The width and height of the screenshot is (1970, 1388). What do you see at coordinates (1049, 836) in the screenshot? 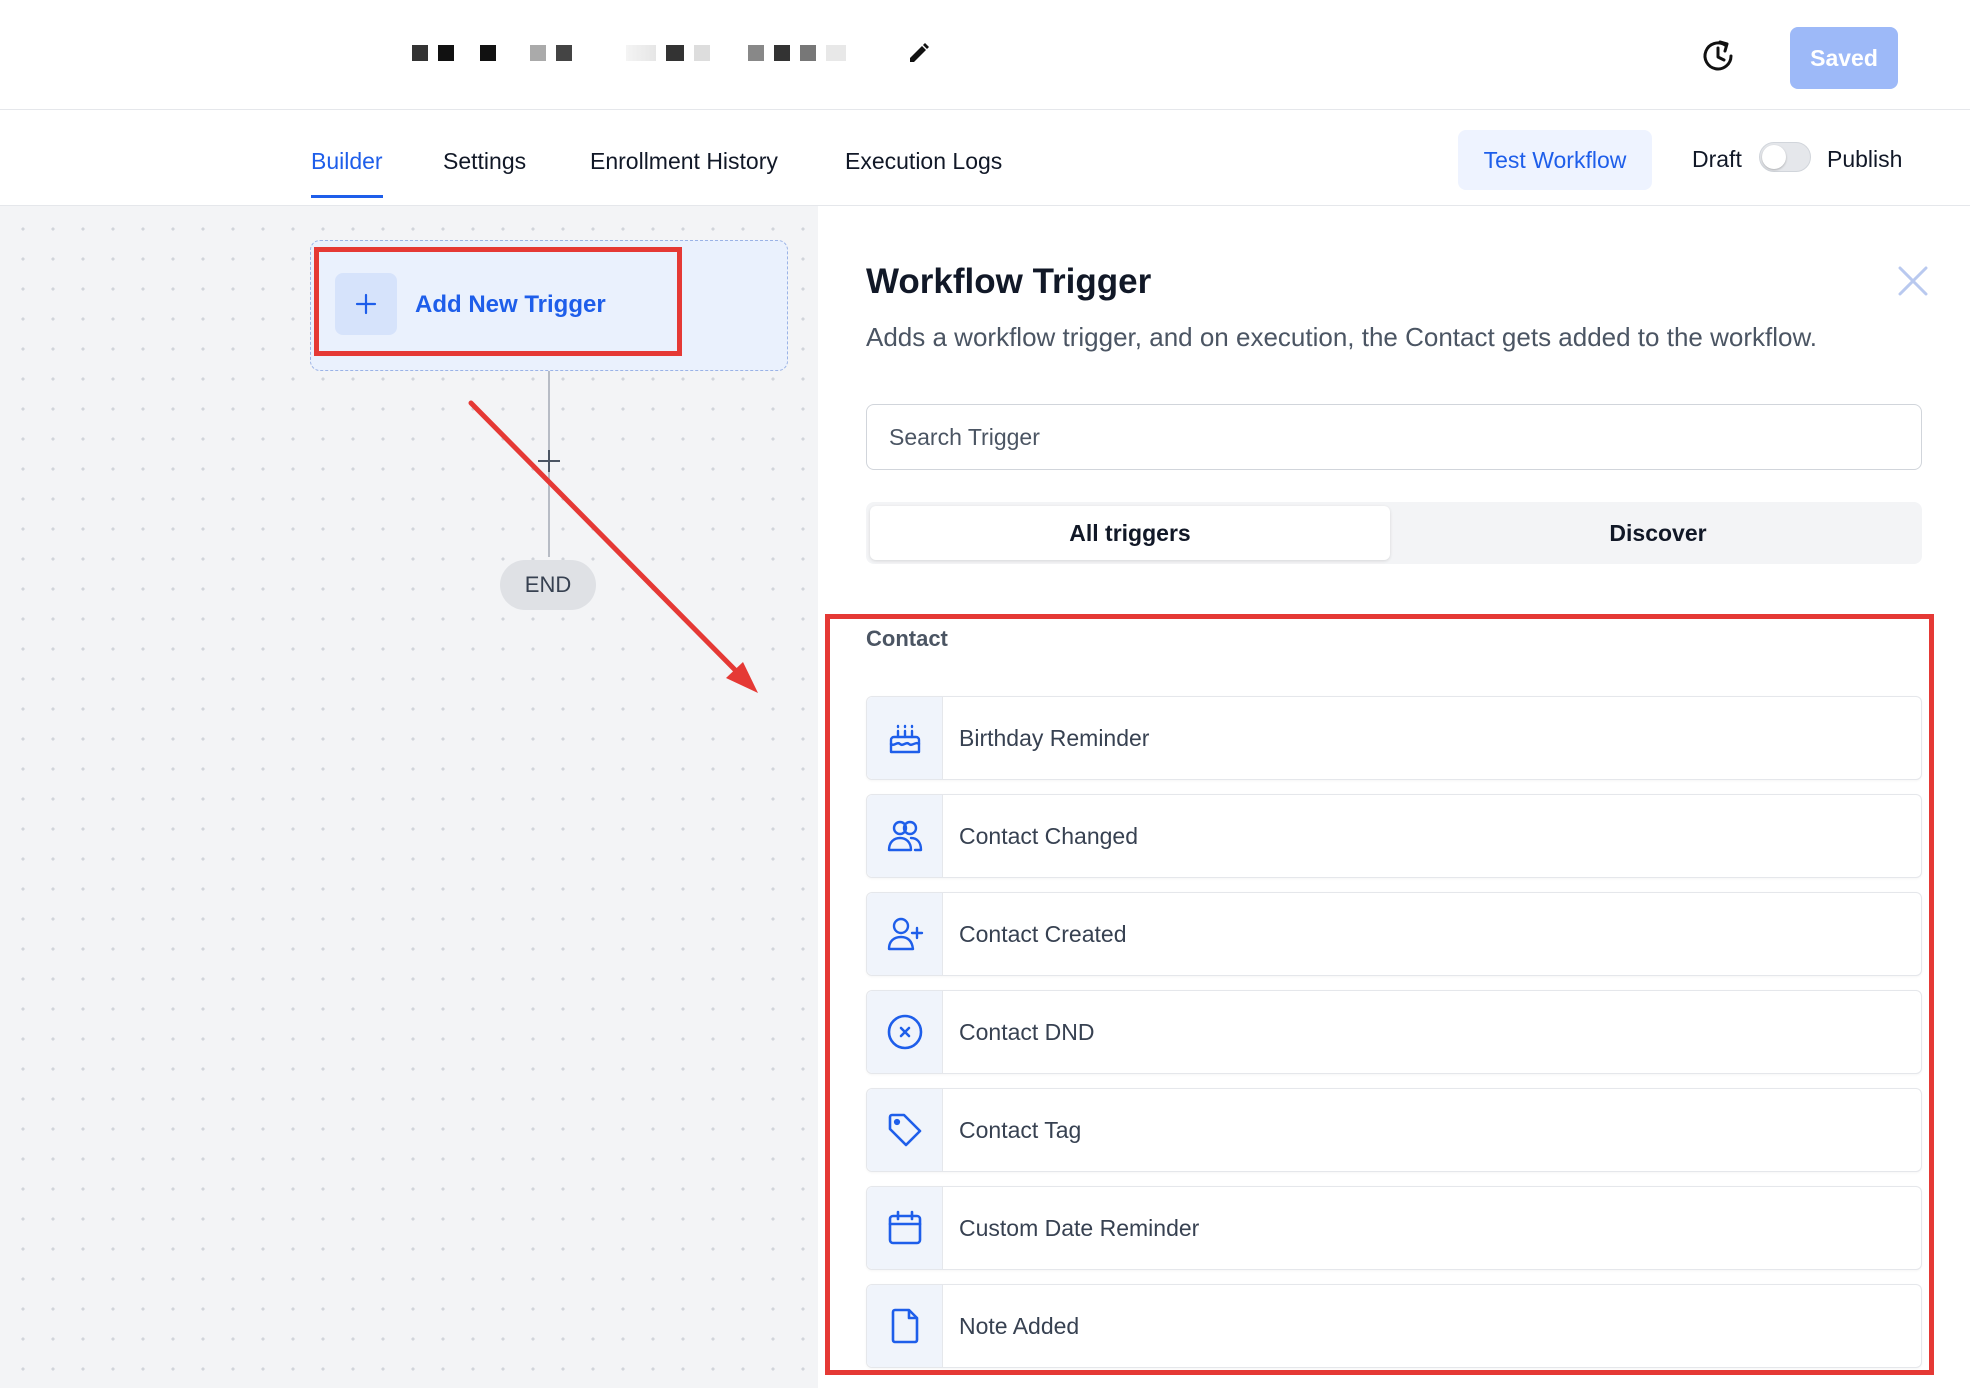
I see `trigger-item-label: Contact Changed` at bounding box center [1049, 836].